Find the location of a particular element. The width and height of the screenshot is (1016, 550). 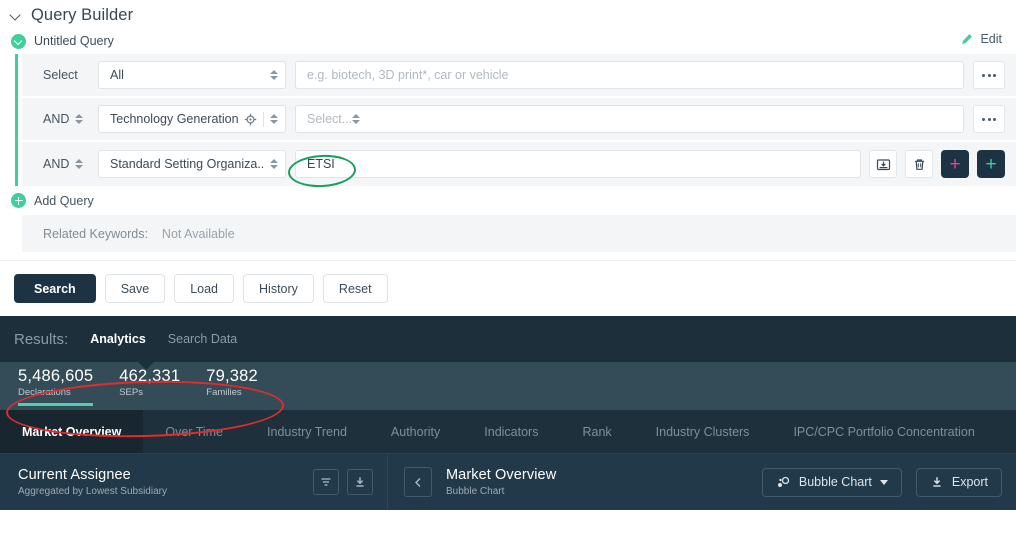

query-name: Untitled Query is located at coordinates (74, 41).